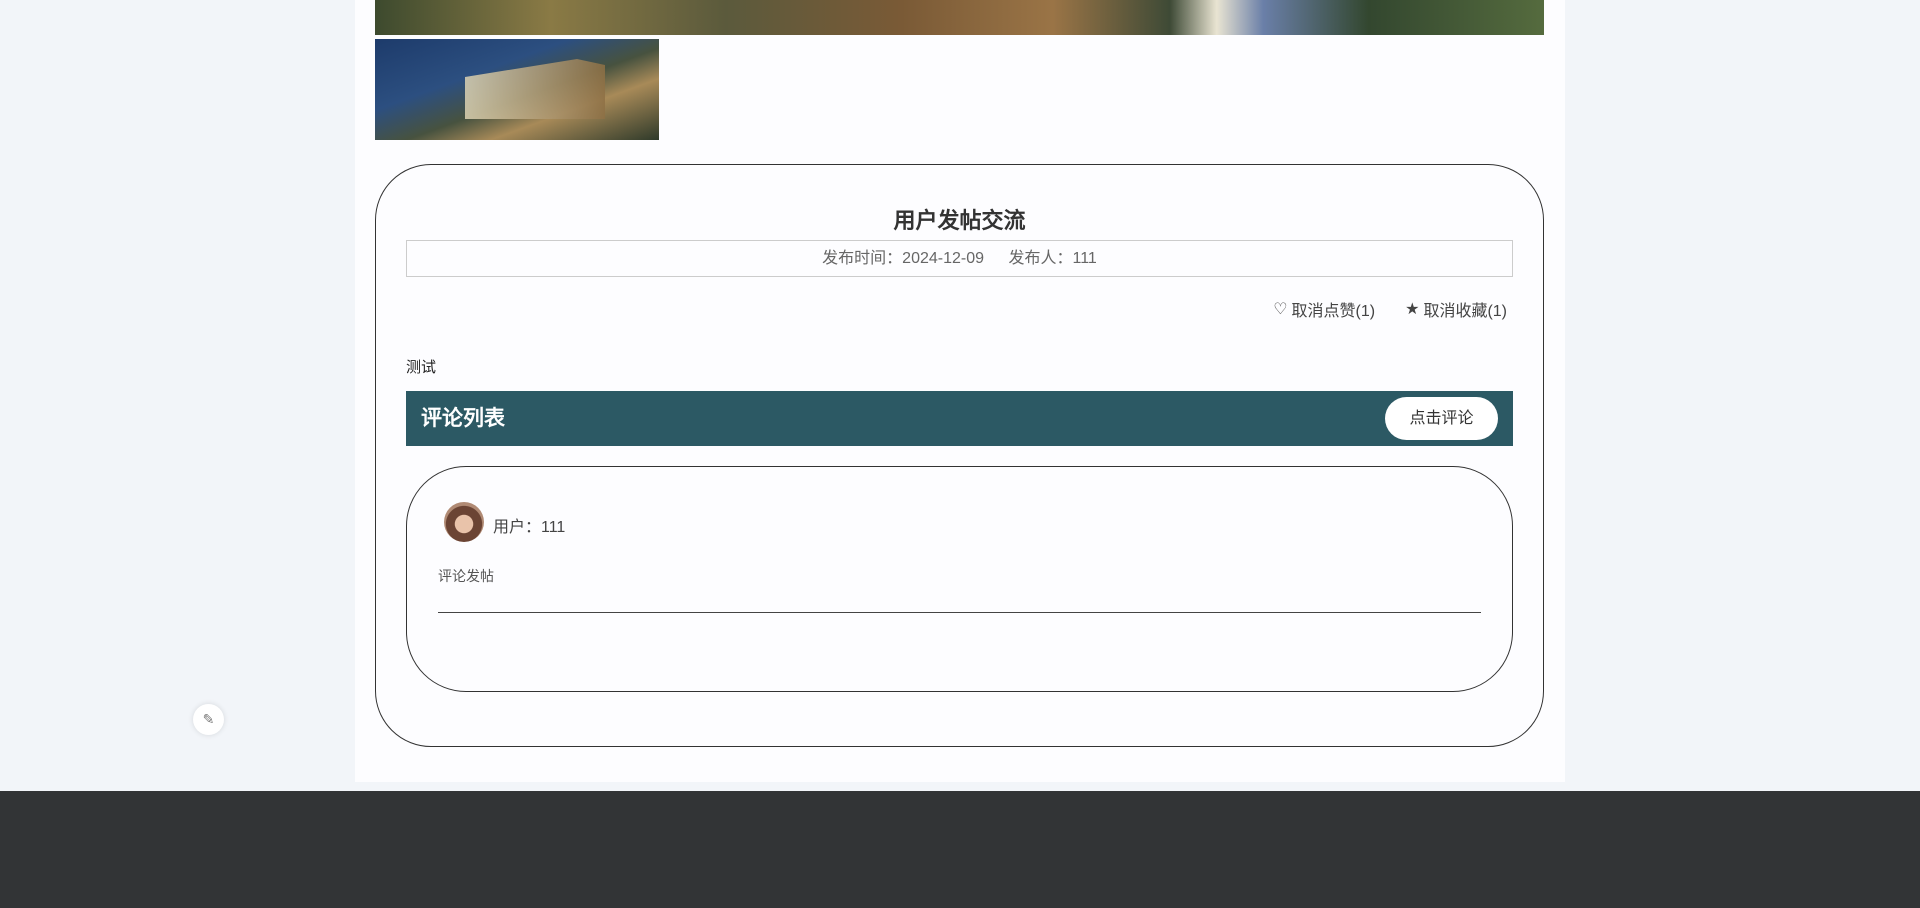 The image size is (1920, 908). I want to click on avatar, so click(464, 522).